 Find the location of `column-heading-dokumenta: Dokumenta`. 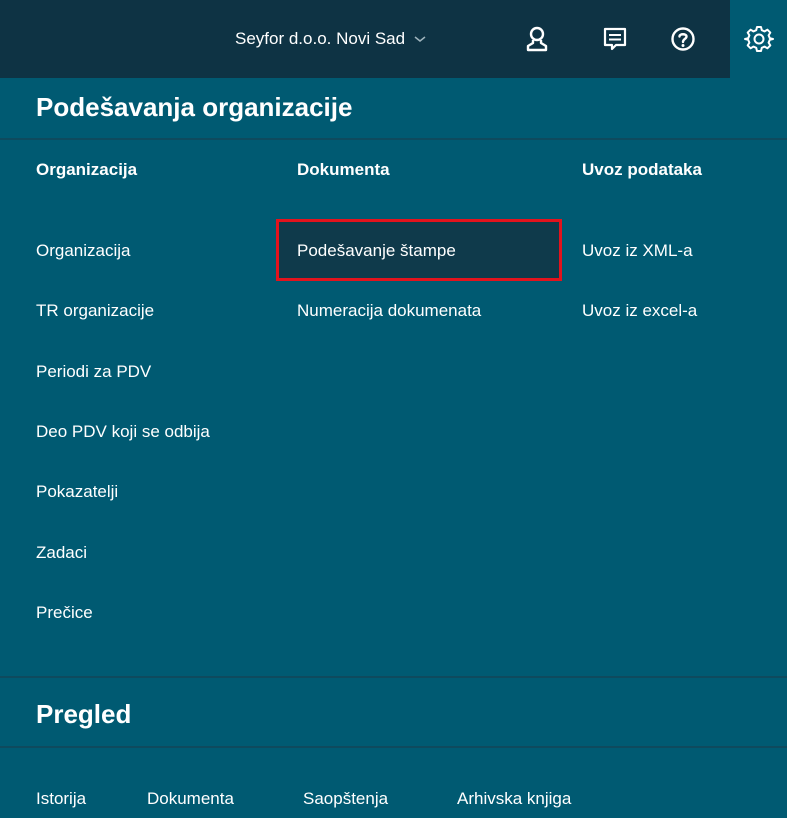

column-heading-dokumenta: Dokumenta is located at coordinates (343, 169).